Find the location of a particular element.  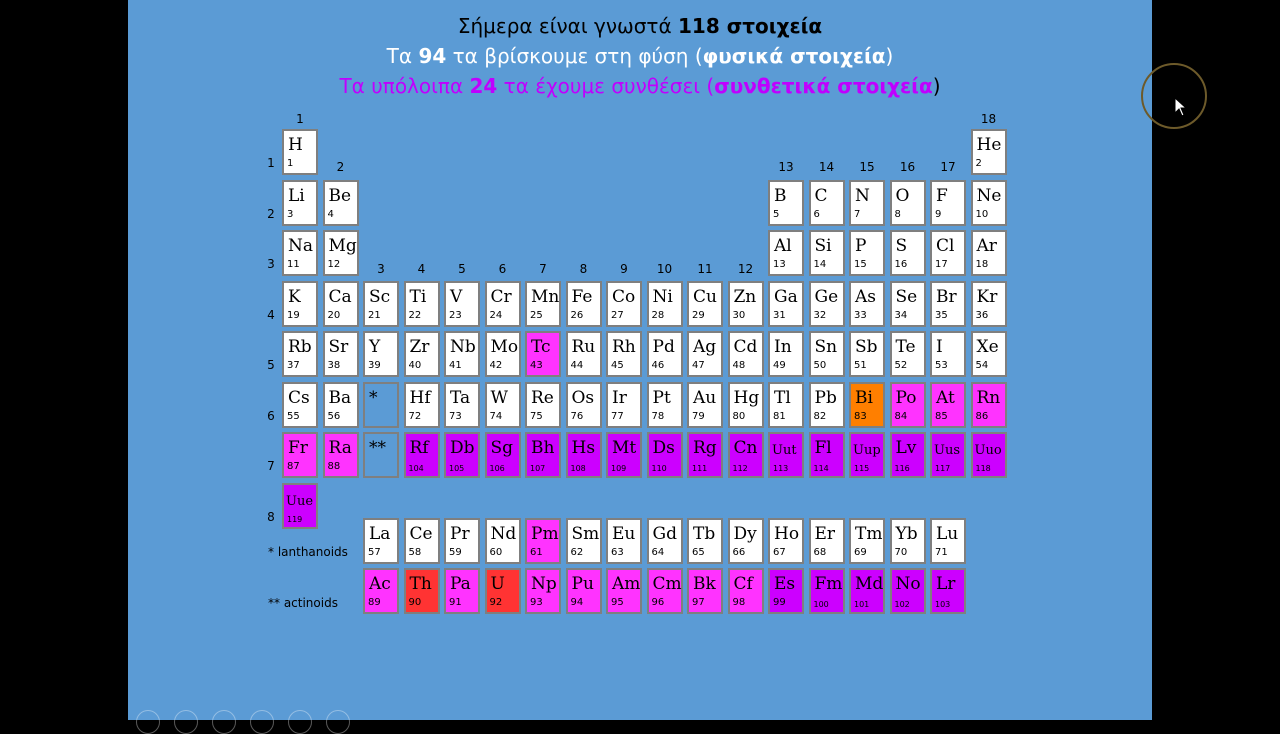

zoom-icon is located at coordinates (300, 722).